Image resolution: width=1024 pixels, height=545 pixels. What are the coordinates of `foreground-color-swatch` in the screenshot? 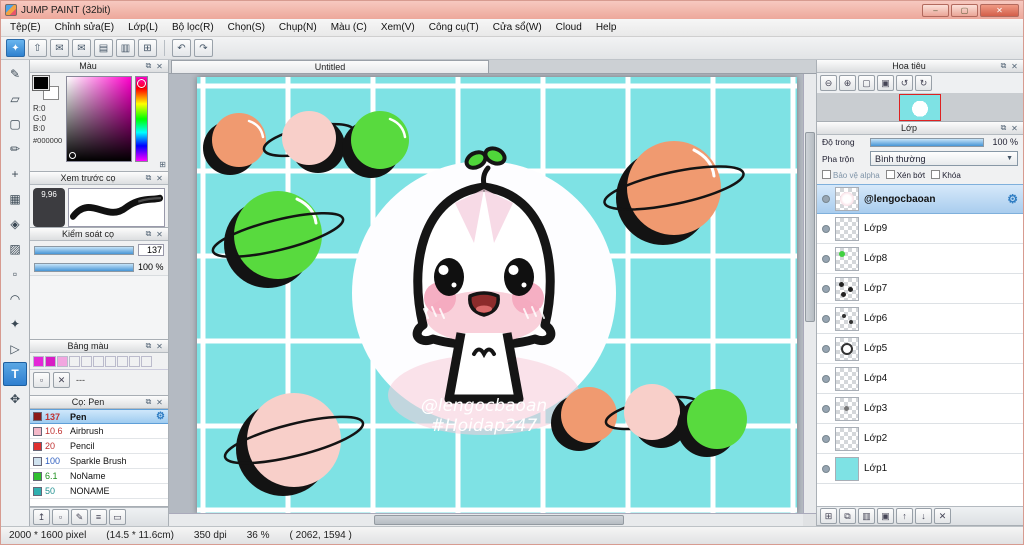 It's located at (41, 83).